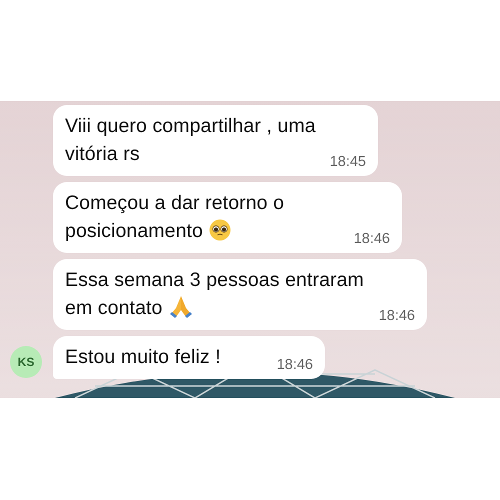  Describe the element at coordinates (220, 230) in the screenshot. I see `pleading-face-icon` at that location.